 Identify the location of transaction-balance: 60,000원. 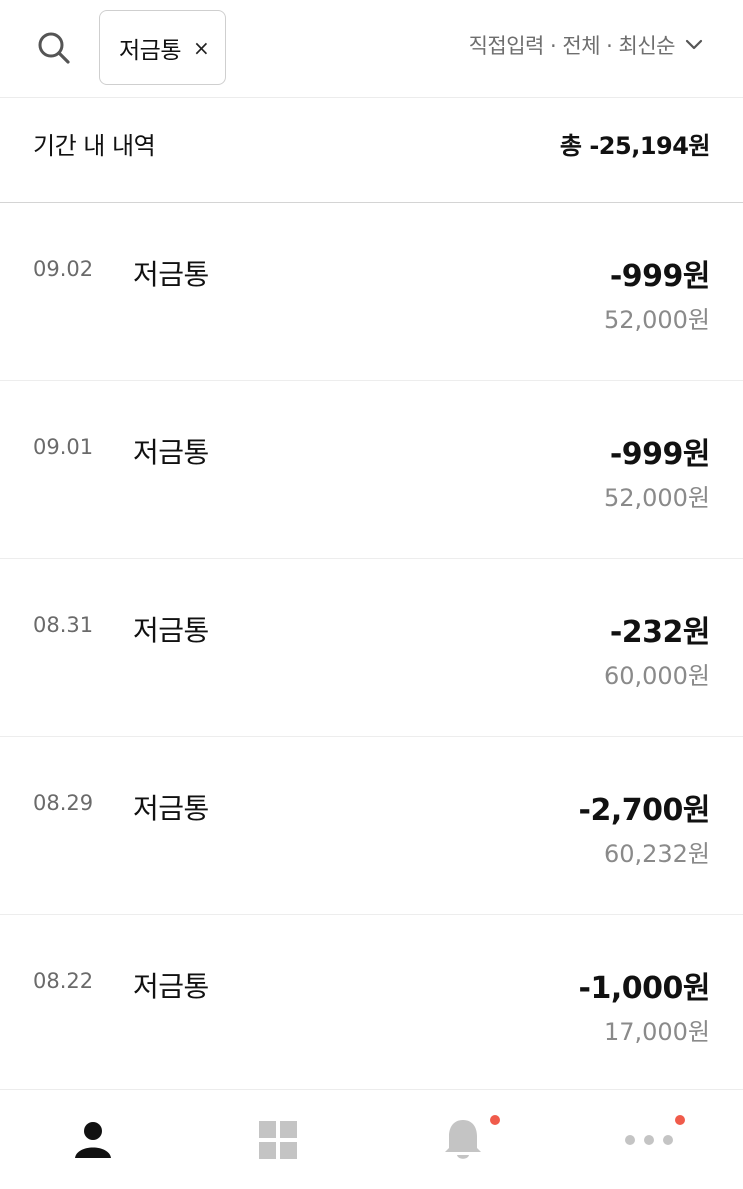
(656, 676).